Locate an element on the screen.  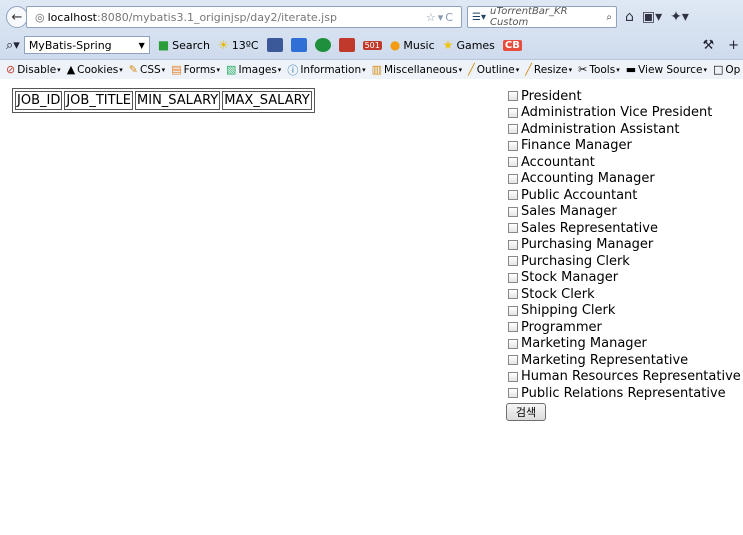
column-header-min-salary: MIN_SALARY is located at coordinates (178, 100).